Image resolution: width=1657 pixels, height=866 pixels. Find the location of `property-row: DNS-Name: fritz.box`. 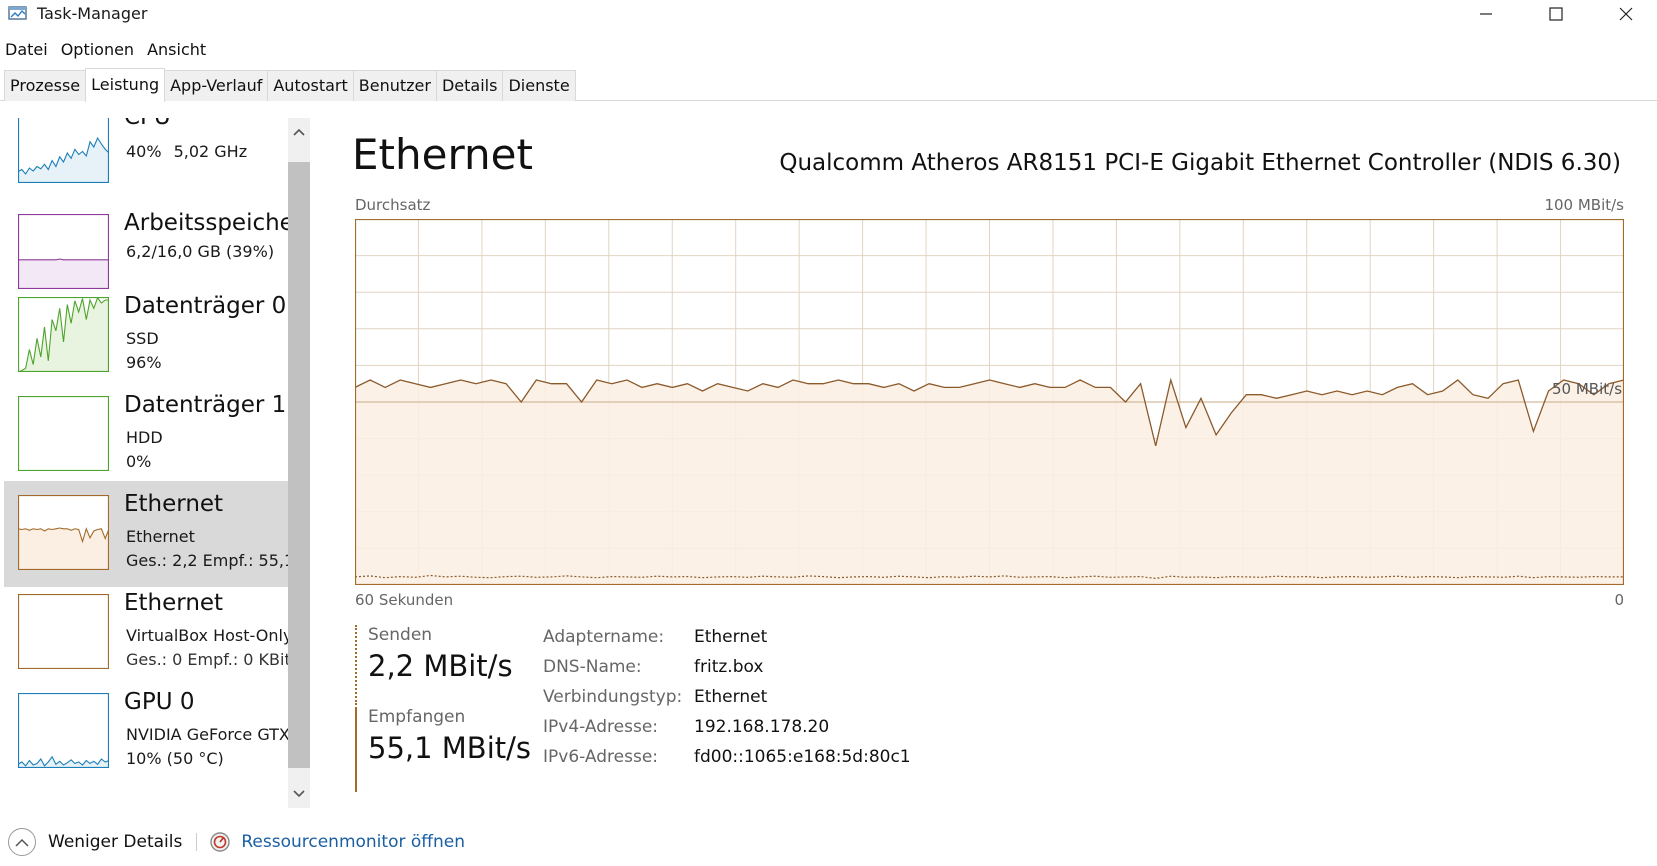

property-row: DNS-Name: fritz.box is located at coordinates (727, 672).